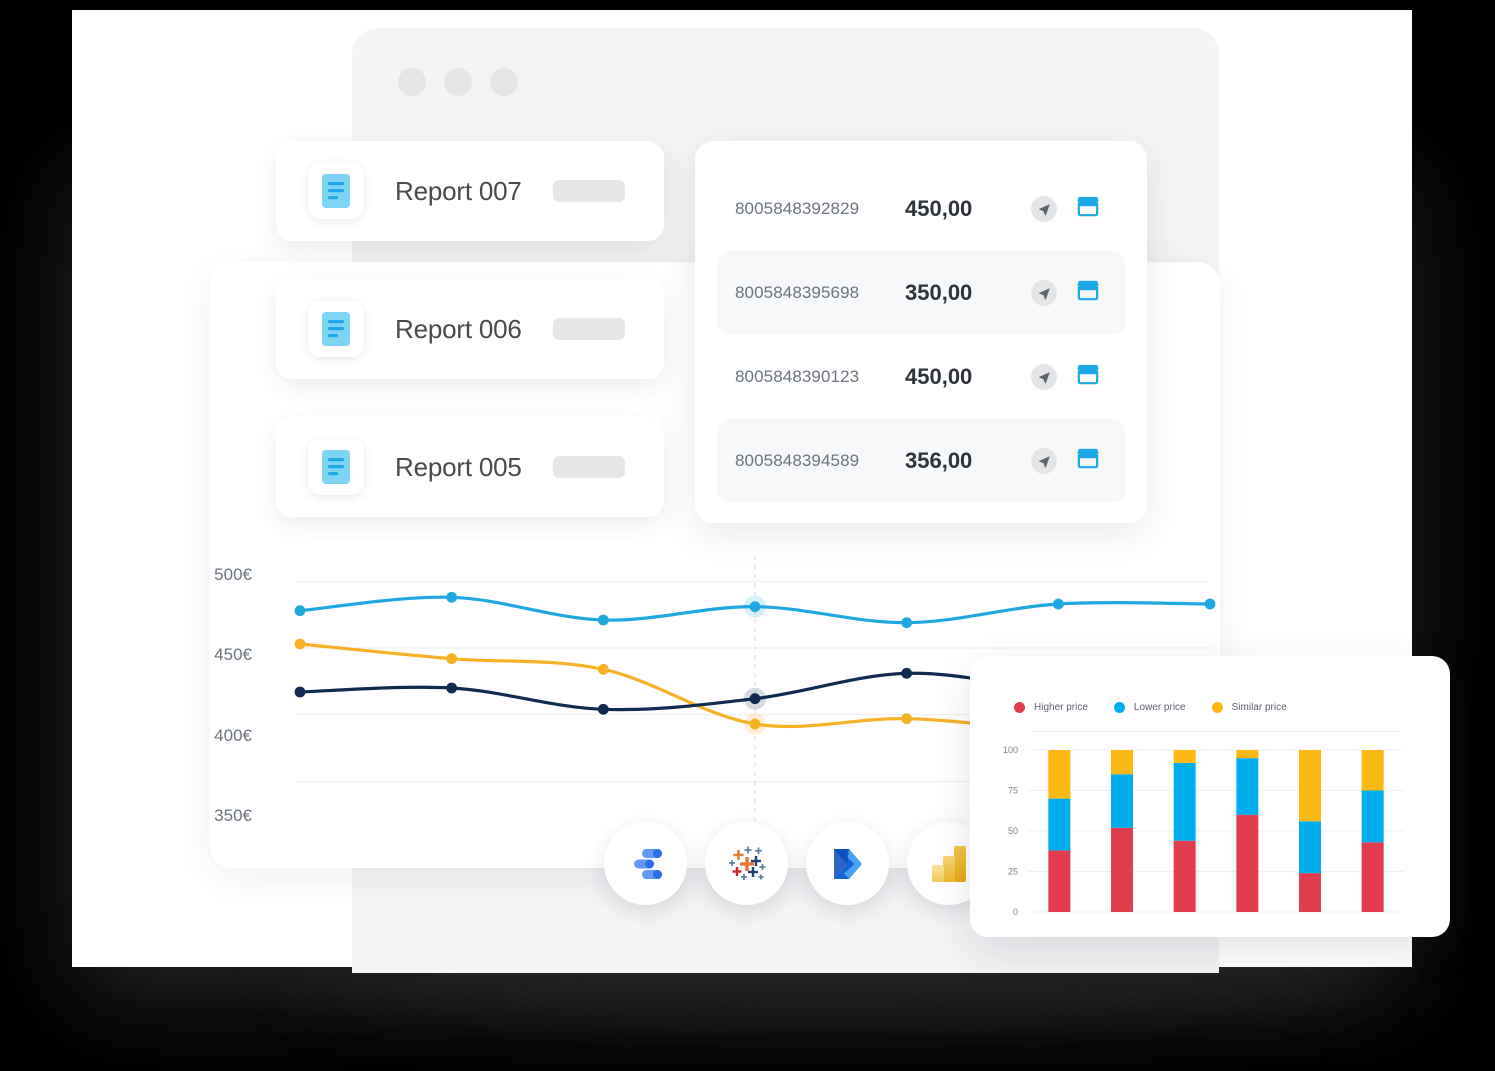 The height and width of the screenshot is (1071, 1495). Describe the element at coordinates (1259, 707) in the screenshot. I see `legend-label: Similar price` at that location.